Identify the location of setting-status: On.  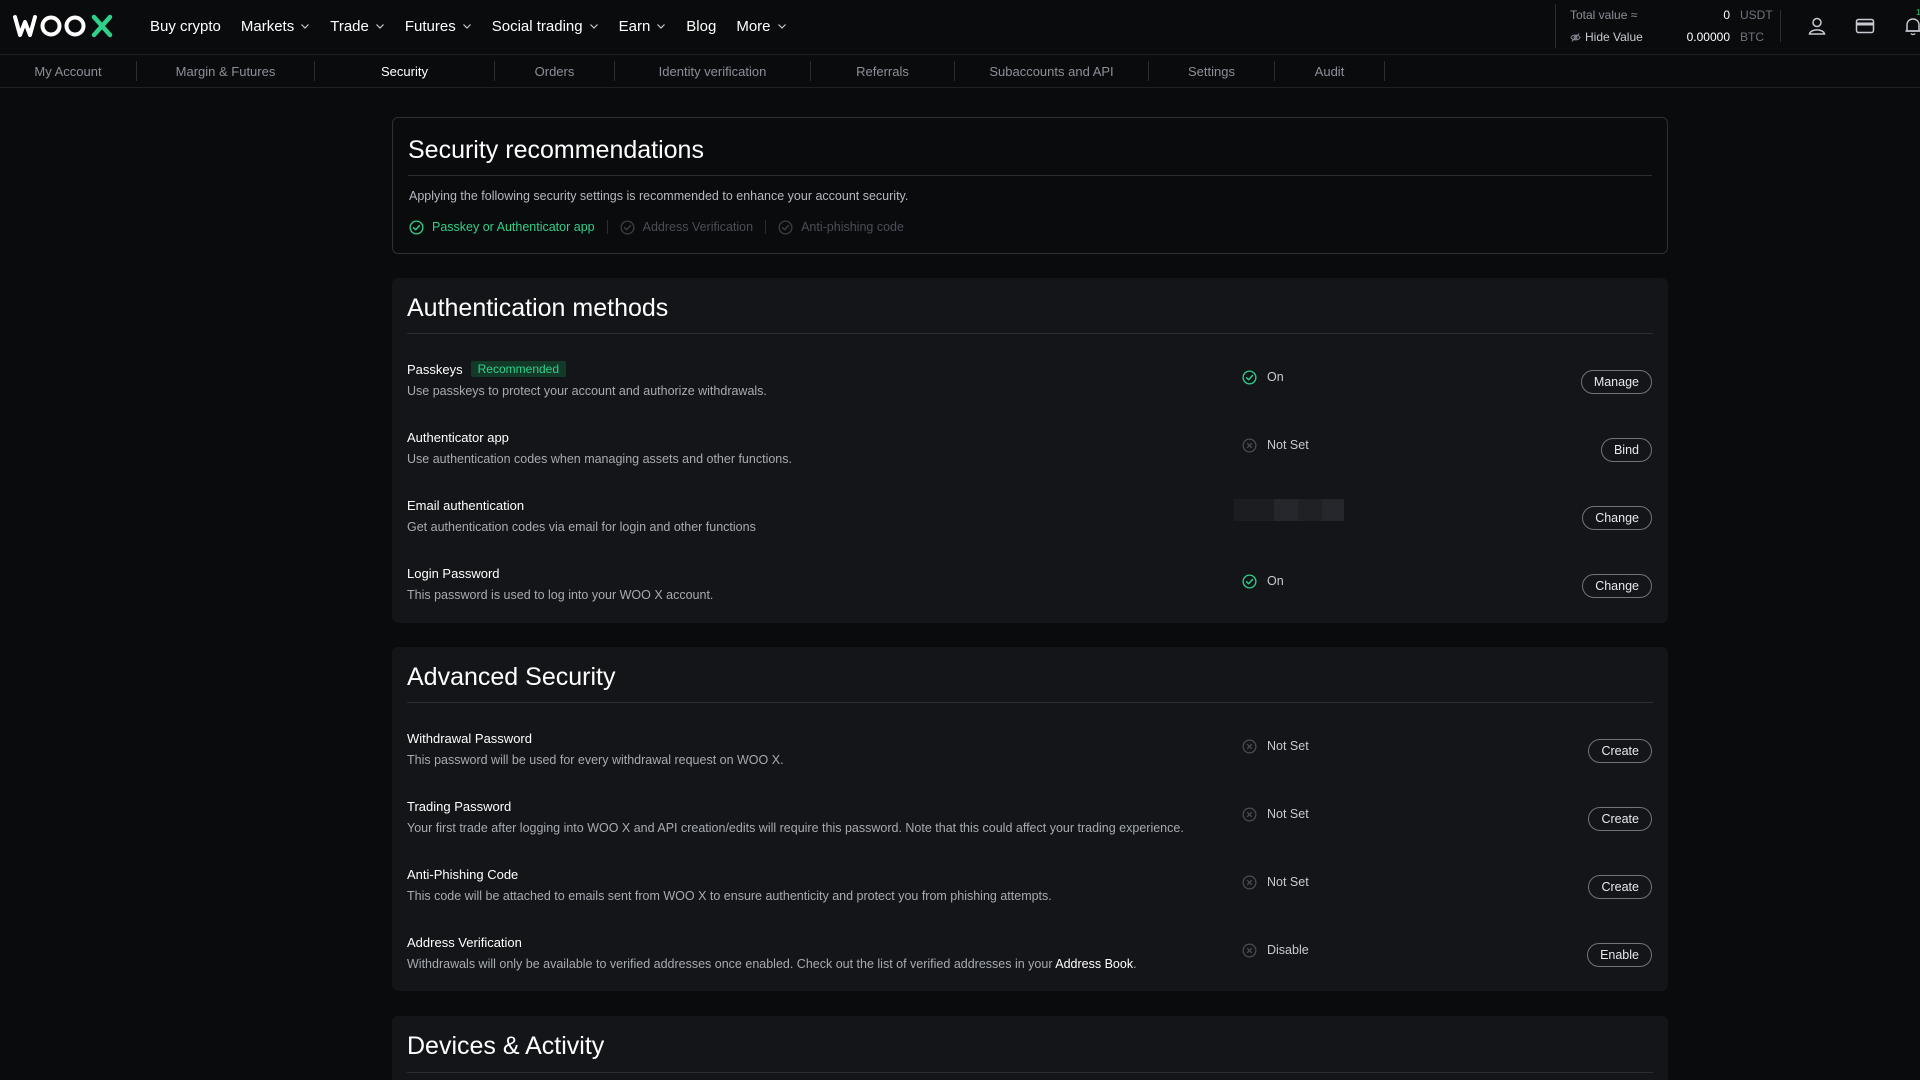
(1263, 581).